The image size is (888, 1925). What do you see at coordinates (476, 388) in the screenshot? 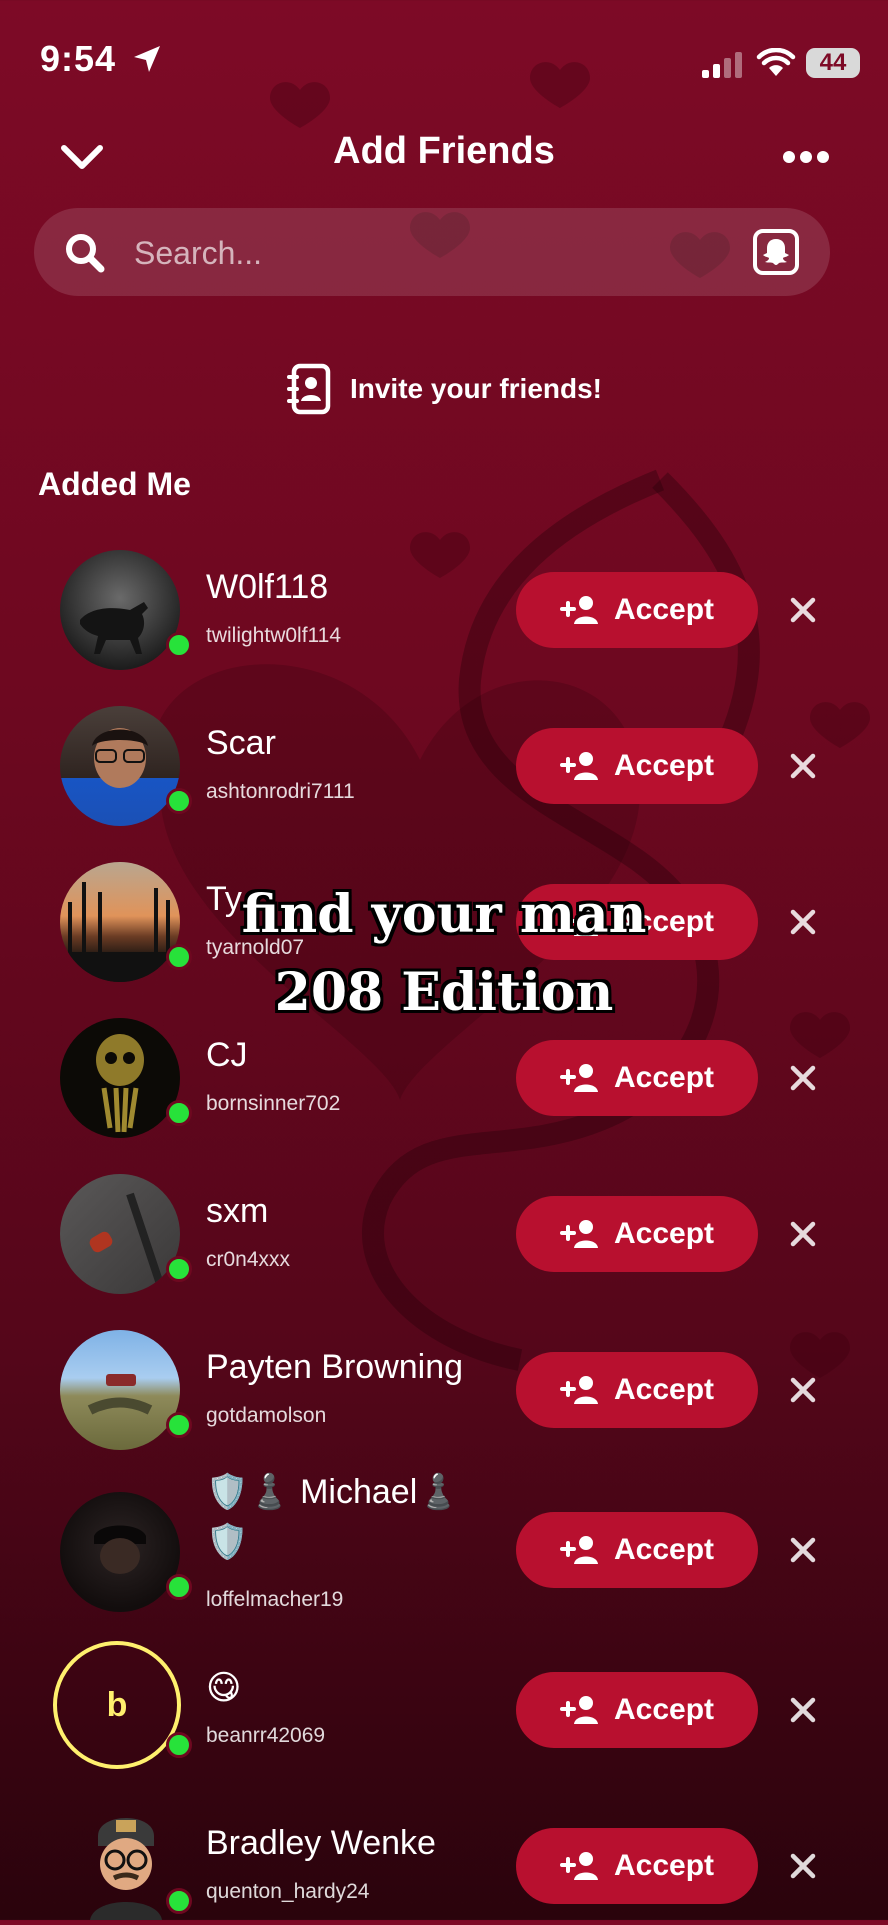
I see `invite-label: Invite your friends!` at bounding box center [476, 388].